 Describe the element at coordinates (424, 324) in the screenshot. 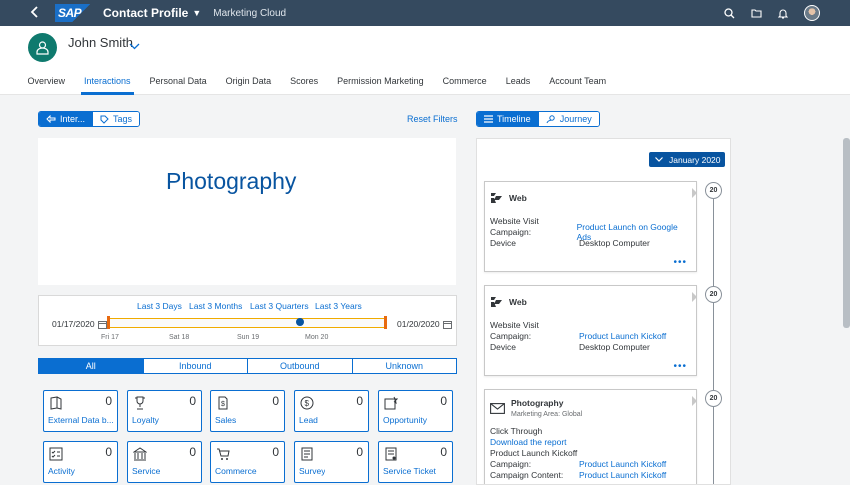

I see `date-to-field: 01/20/2020` at that location.